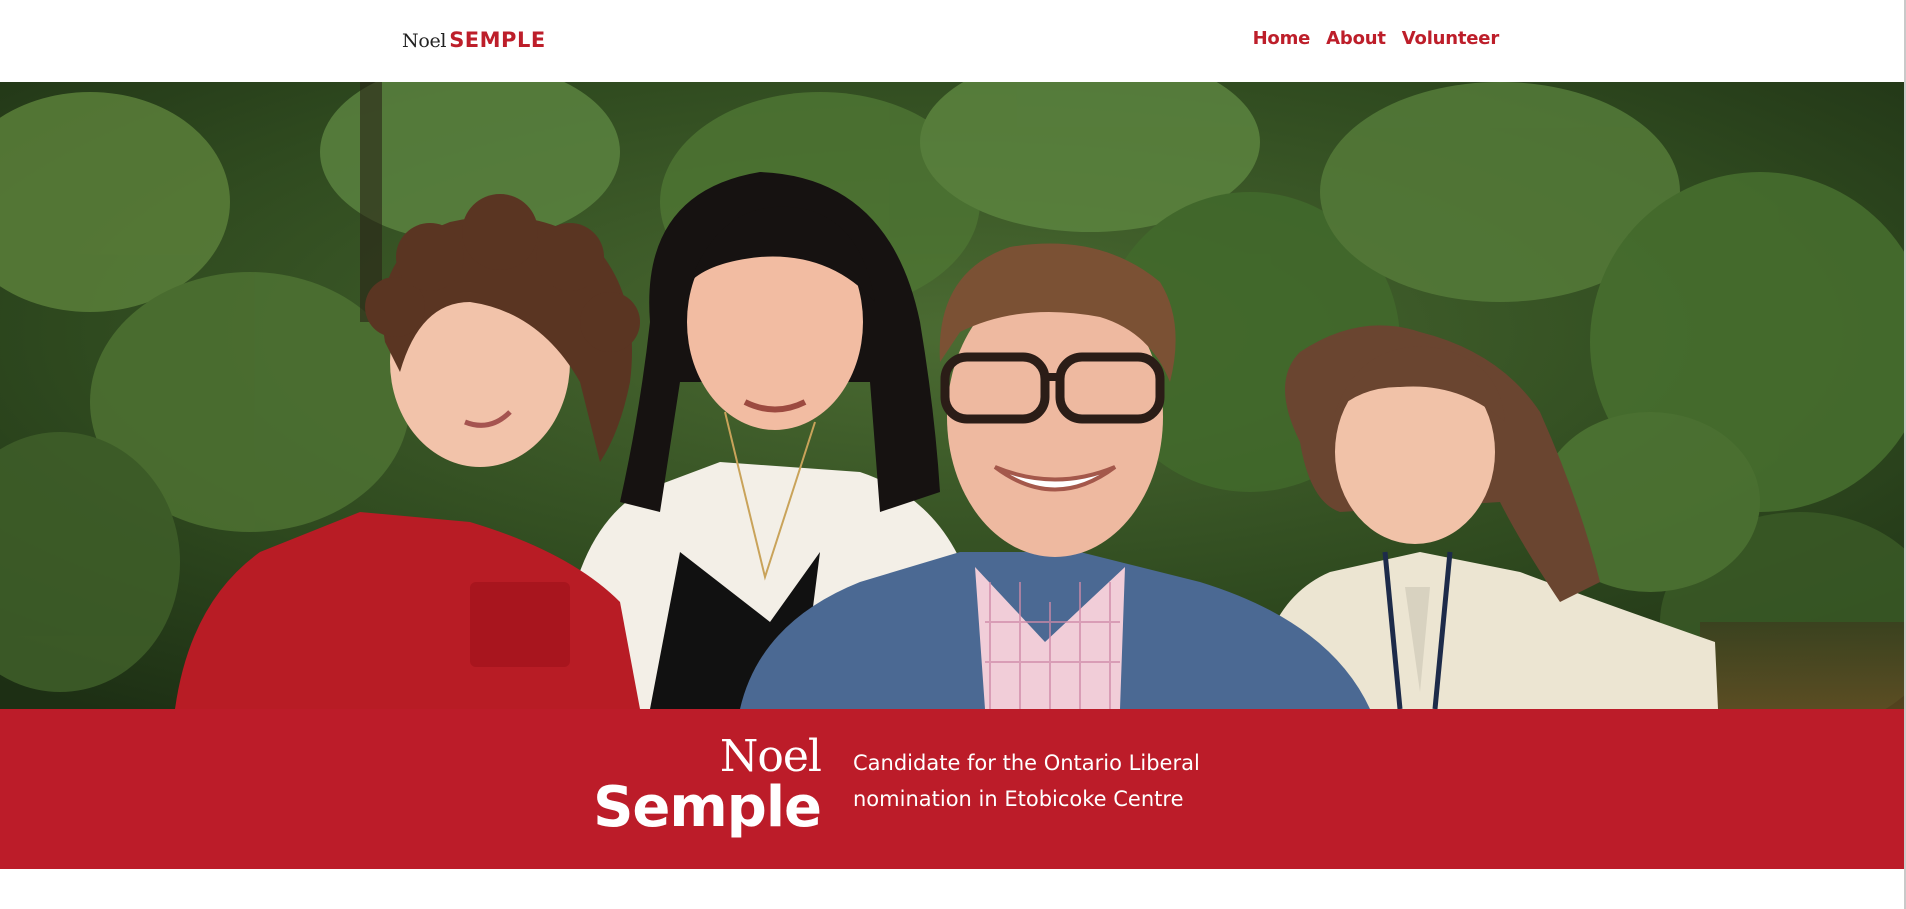  I want to click on logo-first-name: Noel, so click(424, 41).